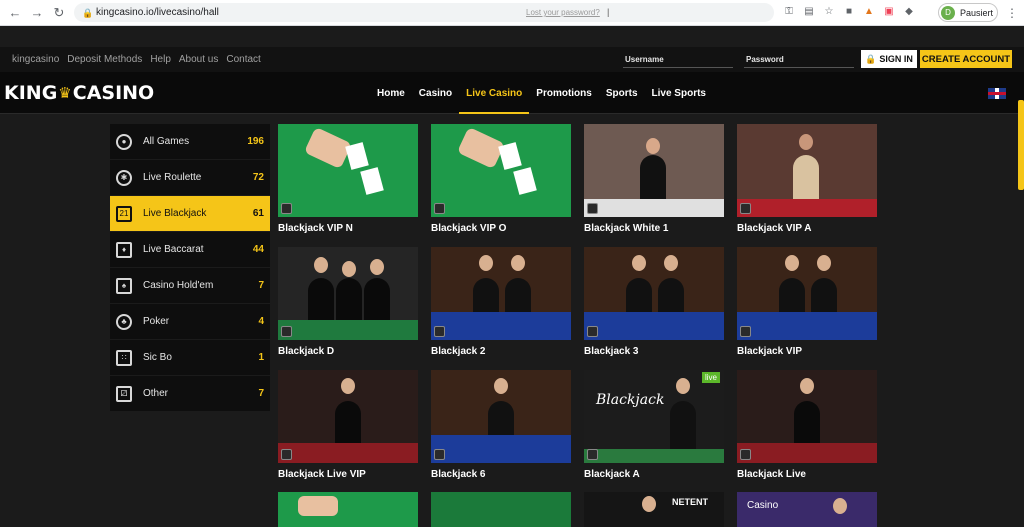 The image size is (1024, 527). What do you see at coordinates (829, 12) in the screenshot?
I see `bookmark-star-icon: ☆` at bounding box center [829, 12].